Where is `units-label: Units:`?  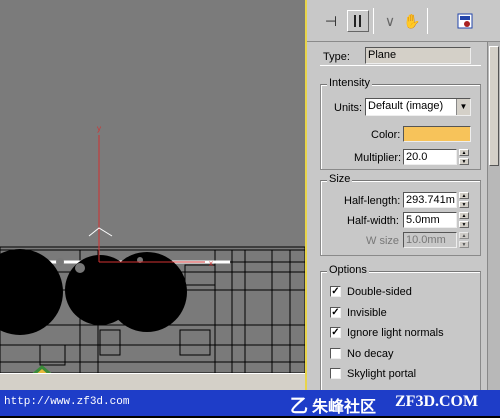 units-label: Units: is located at coordinates (348, 108).